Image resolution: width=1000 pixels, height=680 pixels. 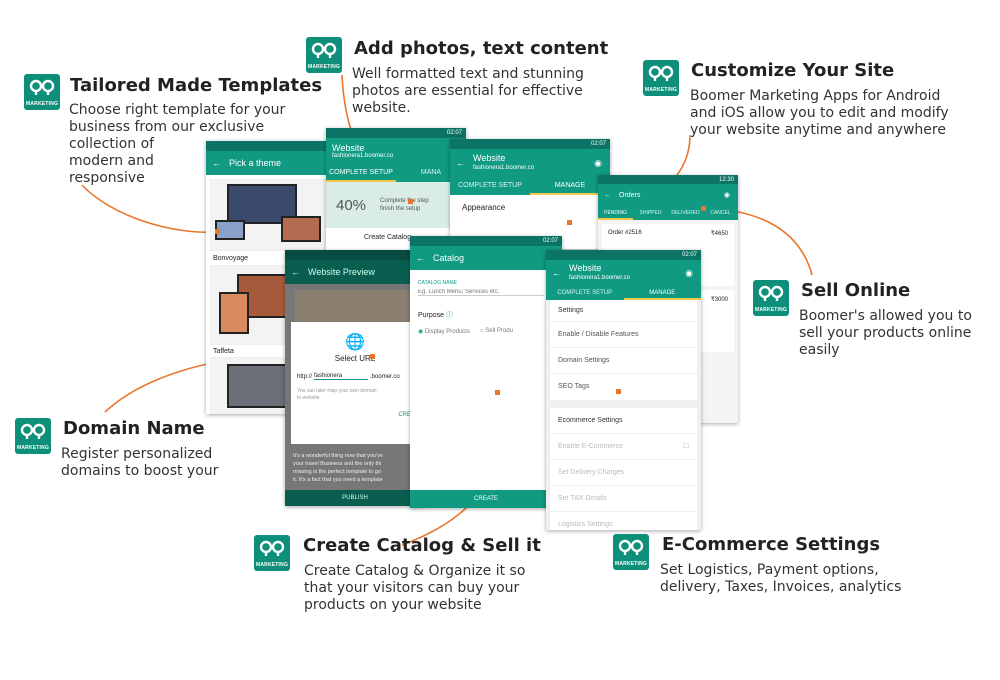 What do you see at coordinates (385, 377) in the screenshot?
I see `url-suffix: .boomer.co` at bounding box center [385, 377].